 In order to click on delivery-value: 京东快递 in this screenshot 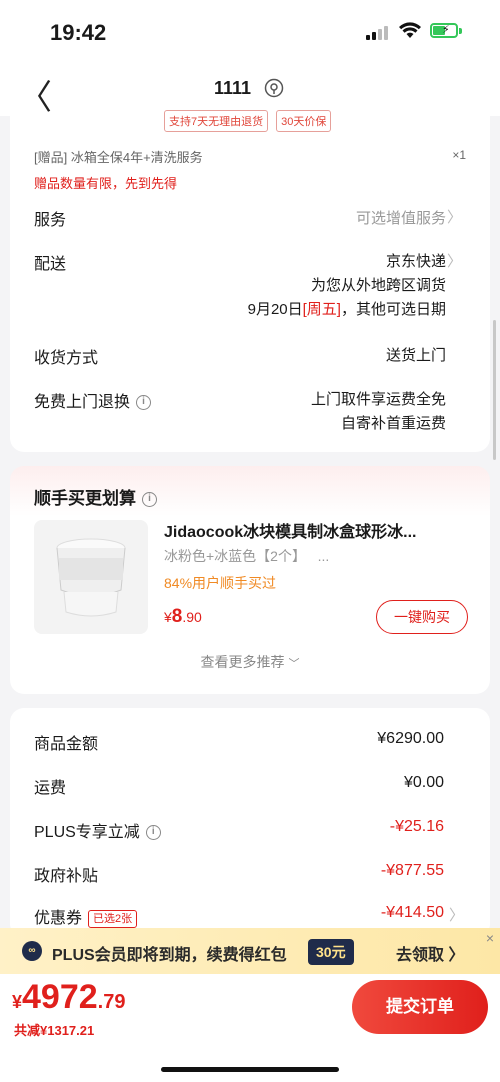, I will do `click(416, 260)`.